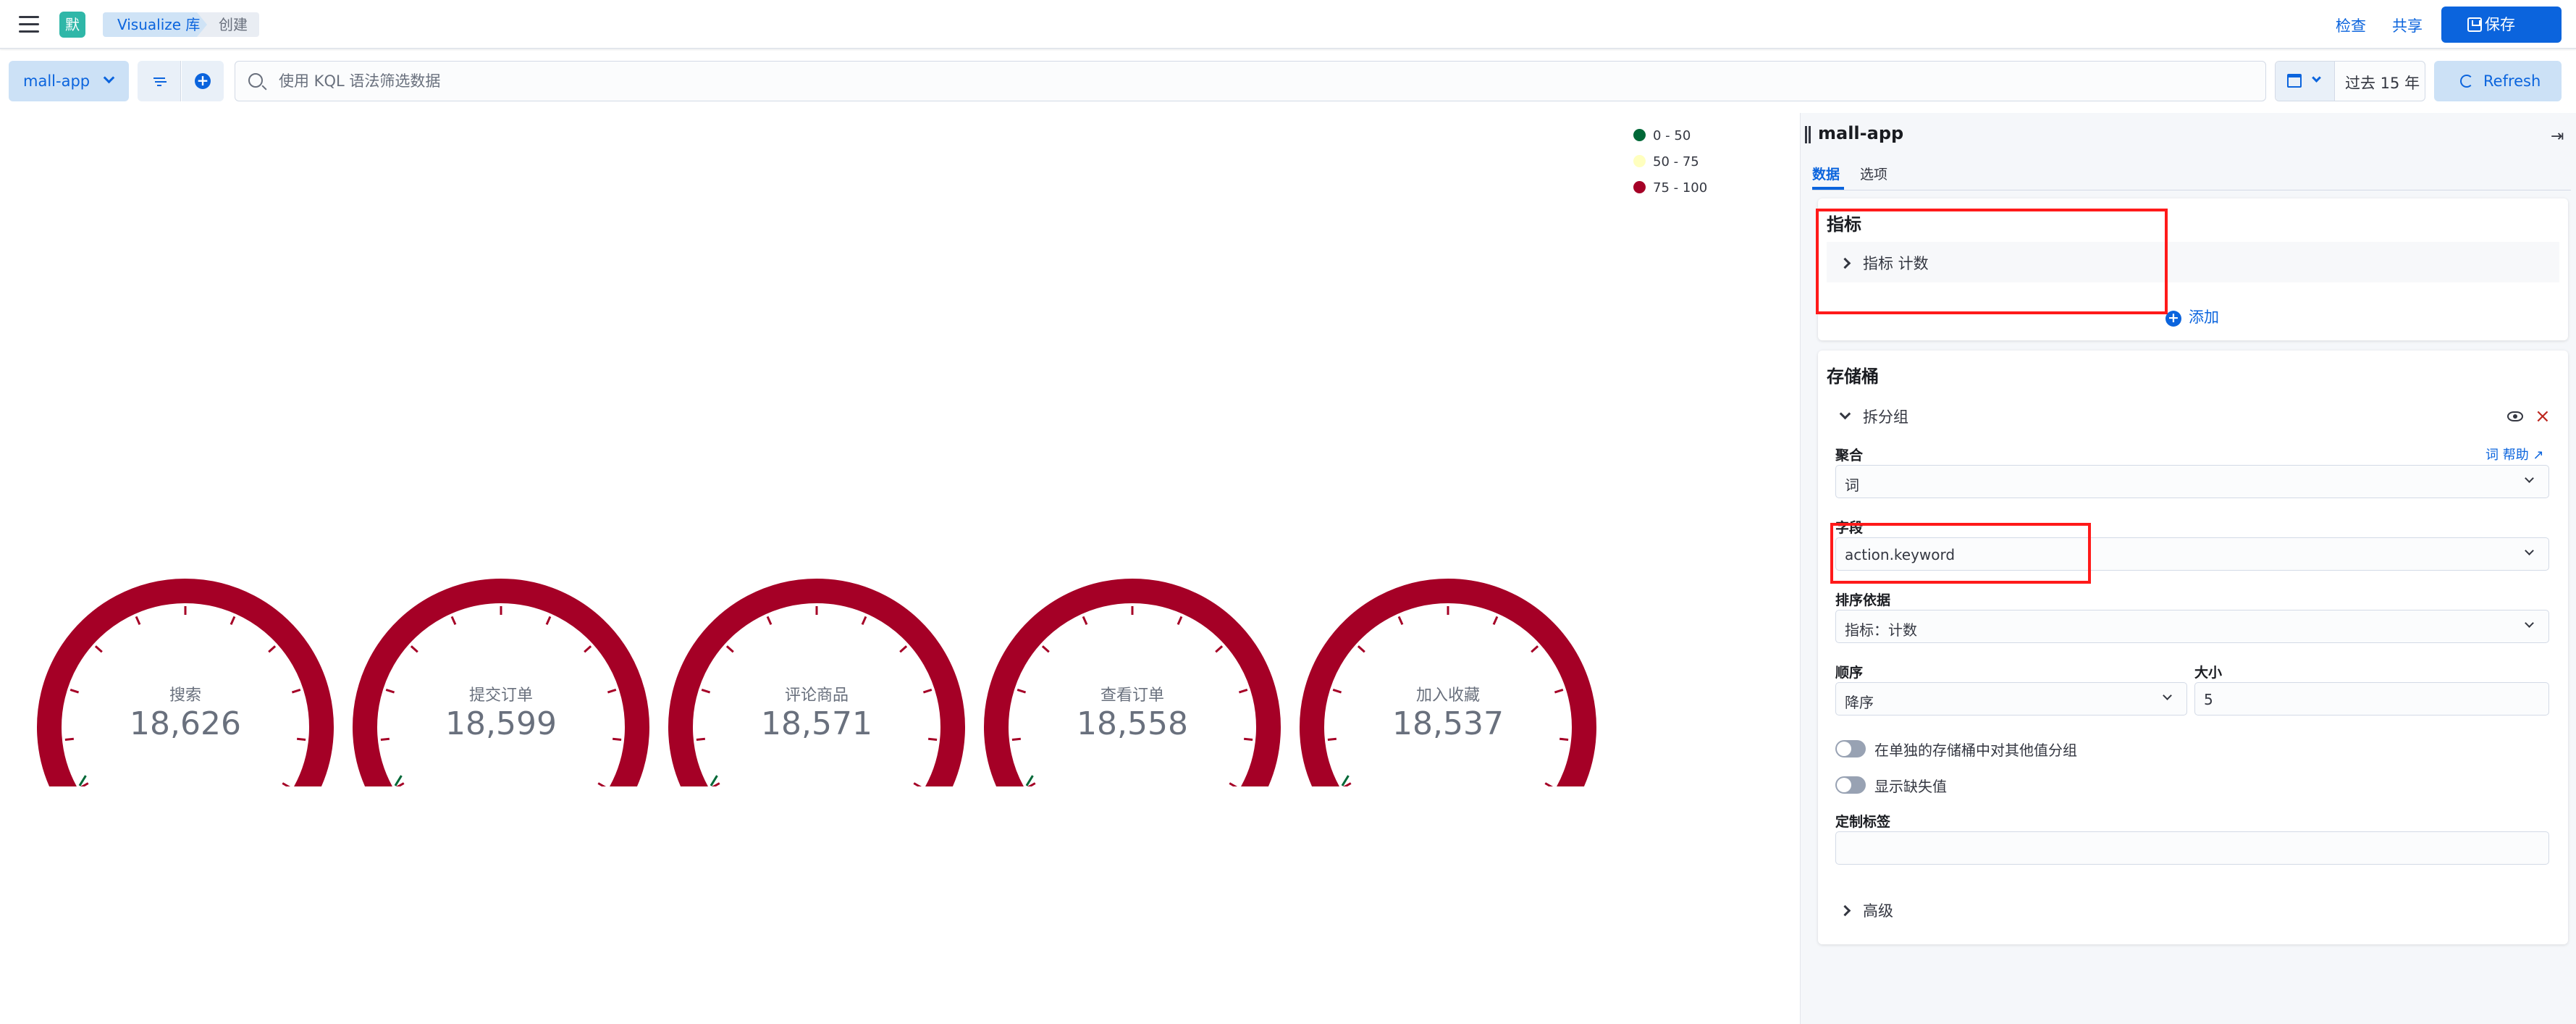 This screenshot has height=1024, width=2576. I want to click on exit-fullscreen-icon: ⇥, so click(2557, 136).